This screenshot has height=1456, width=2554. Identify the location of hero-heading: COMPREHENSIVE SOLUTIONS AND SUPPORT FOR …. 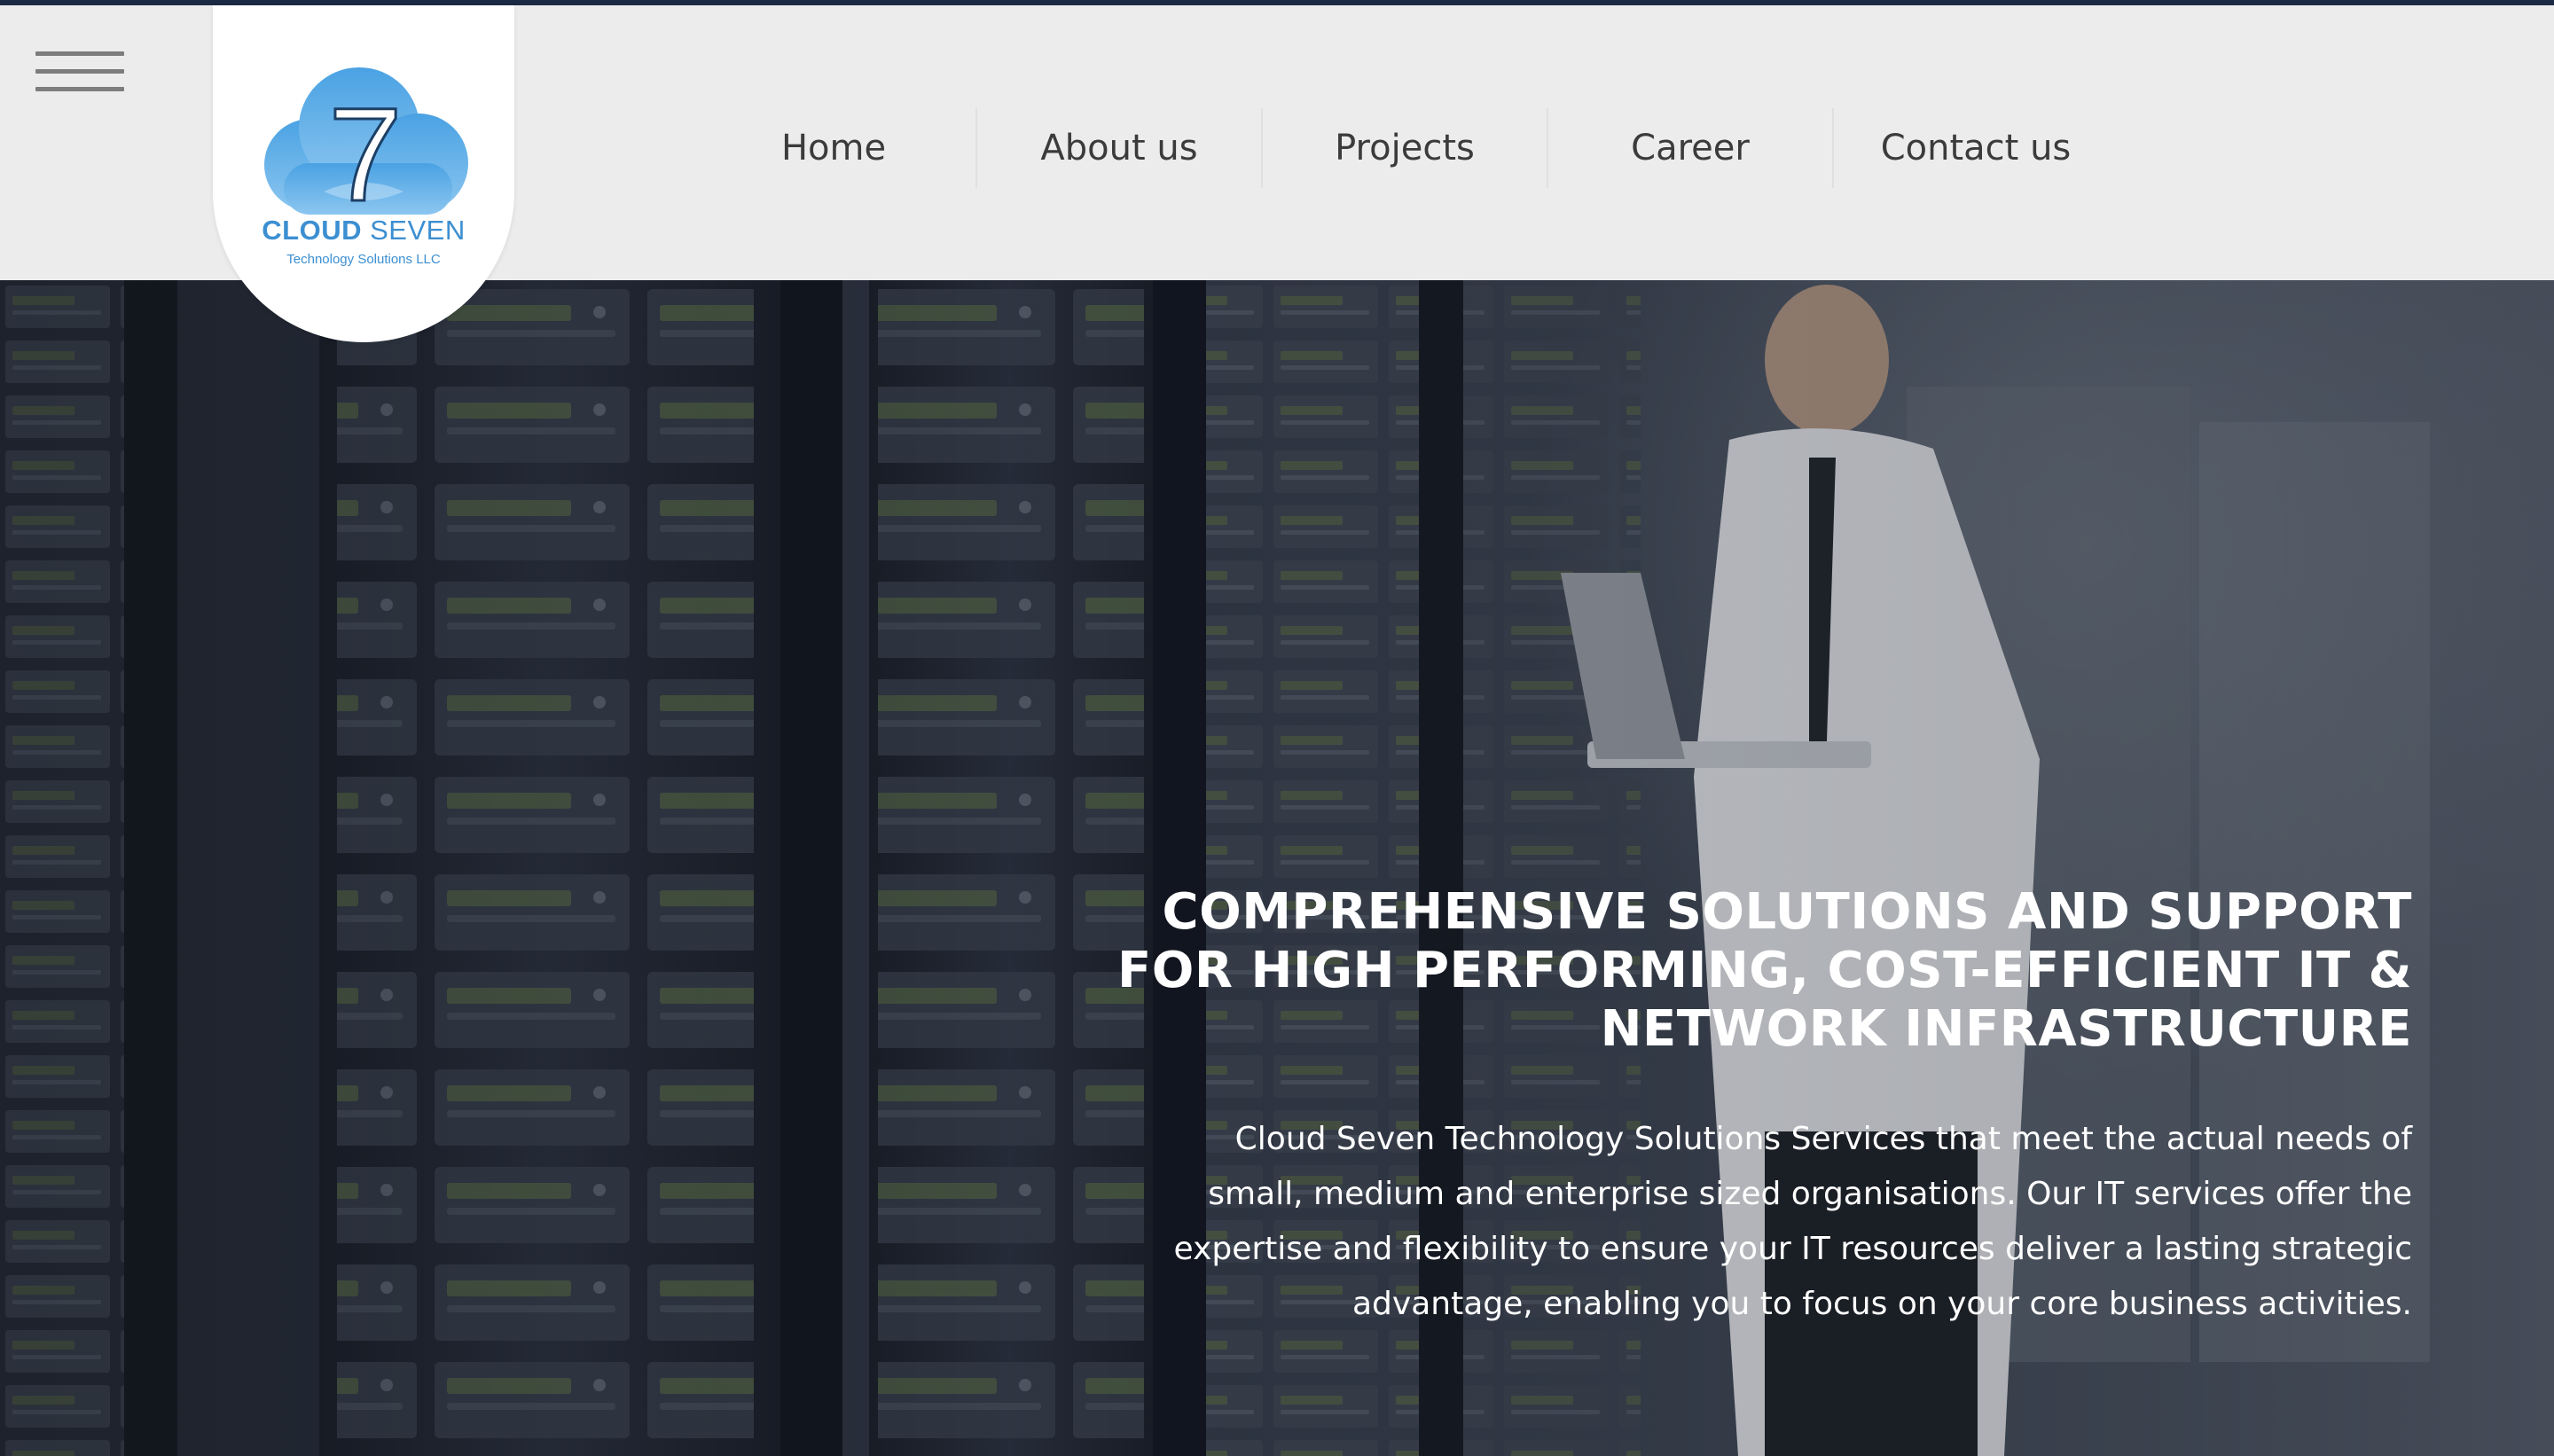
(1747, 971).